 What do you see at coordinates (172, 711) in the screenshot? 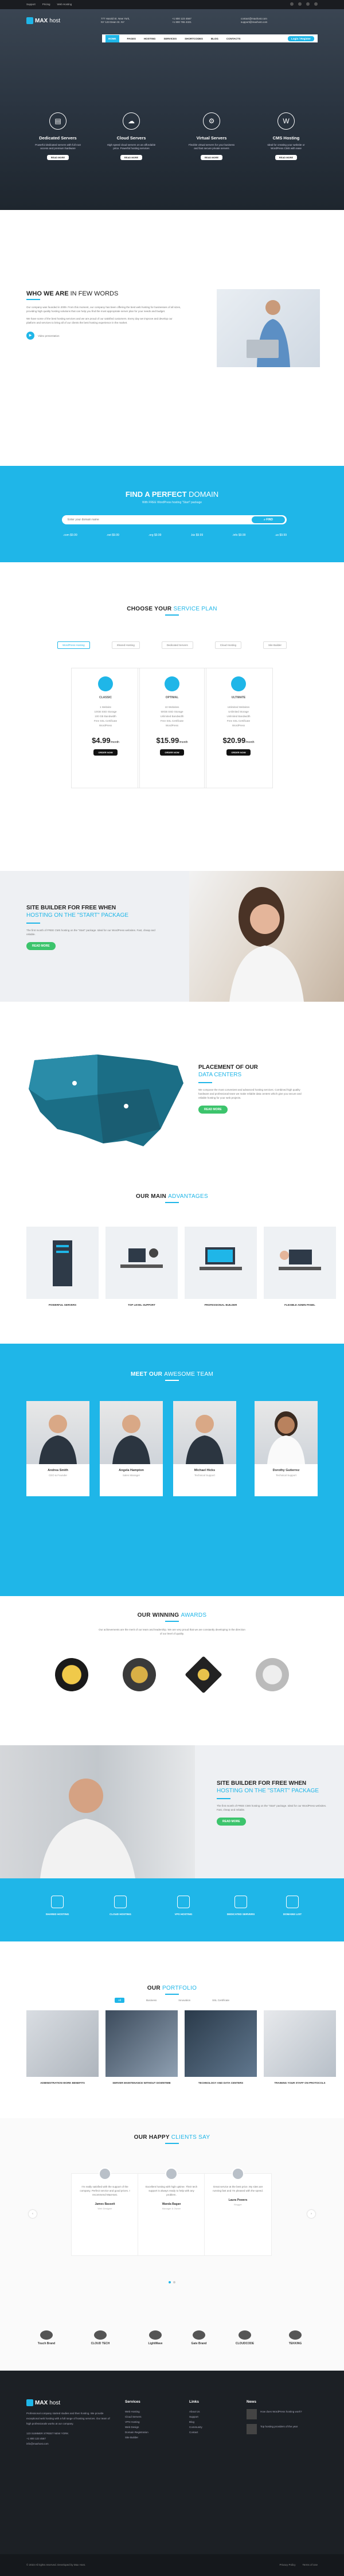
I see `plan-feature: 50GB SSD Storage` at bounding box center [172, 711].